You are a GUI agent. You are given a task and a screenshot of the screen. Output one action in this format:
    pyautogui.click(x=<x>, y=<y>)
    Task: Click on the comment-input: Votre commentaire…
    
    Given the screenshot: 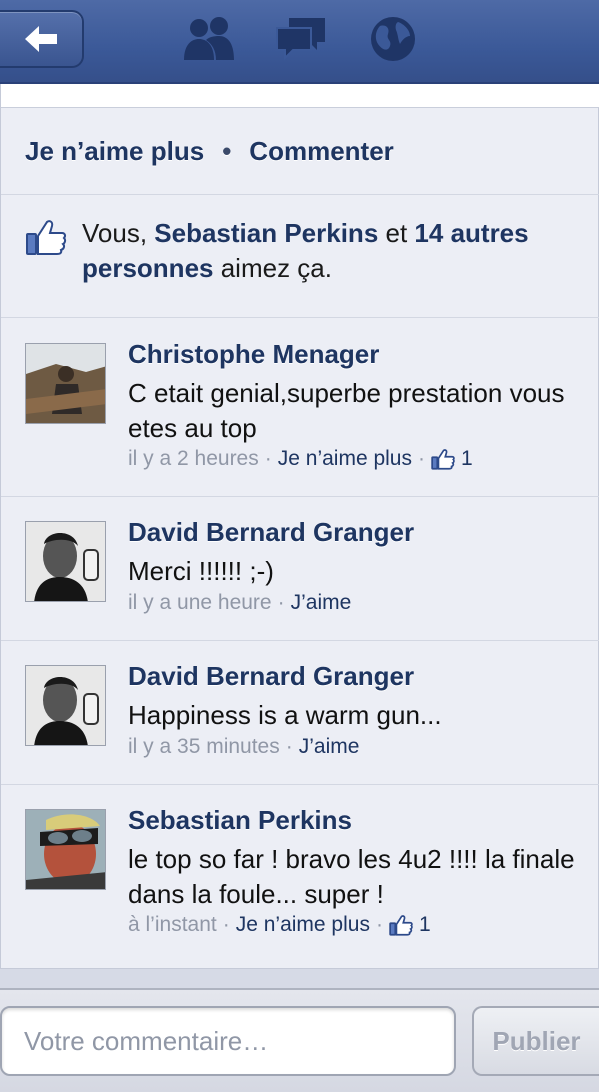 What is the action you would take?
    pyautogui.click(x=228, y=1041)
    